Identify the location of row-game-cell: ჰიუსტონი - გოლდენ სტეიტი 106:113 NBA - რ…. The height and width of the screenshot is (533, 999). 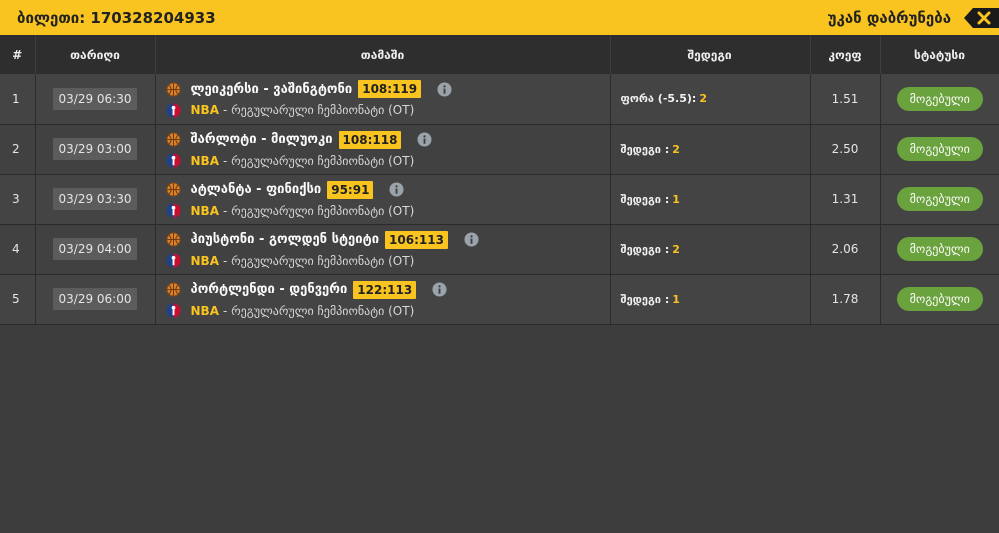
(383, 249).